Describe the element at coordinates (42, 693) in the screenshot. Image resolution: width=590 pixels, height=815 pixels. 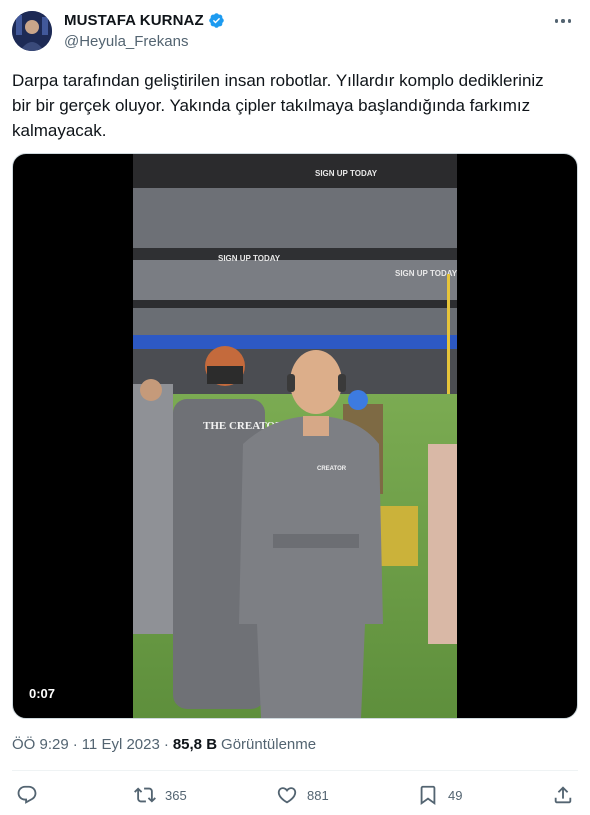
I see `video-duration: 0:07` at that location.